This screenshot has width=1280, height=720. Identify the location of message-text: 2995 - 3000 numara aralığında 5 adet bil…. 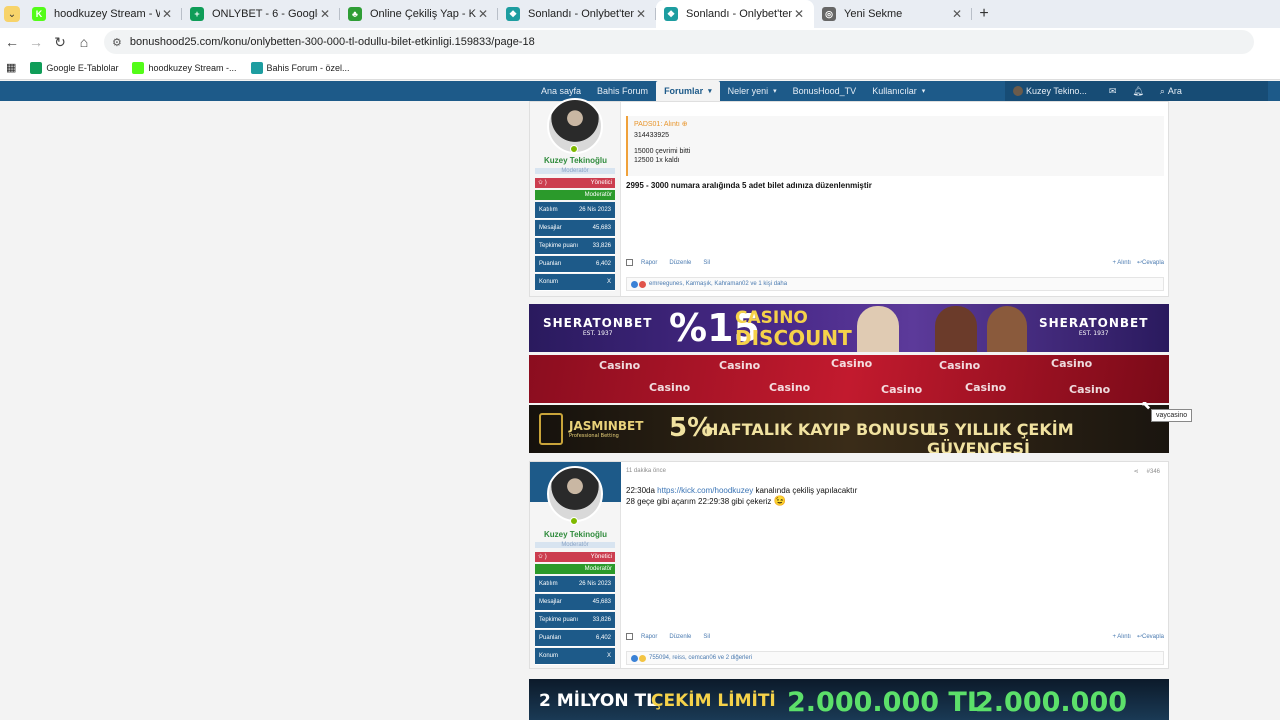
(749, 185).